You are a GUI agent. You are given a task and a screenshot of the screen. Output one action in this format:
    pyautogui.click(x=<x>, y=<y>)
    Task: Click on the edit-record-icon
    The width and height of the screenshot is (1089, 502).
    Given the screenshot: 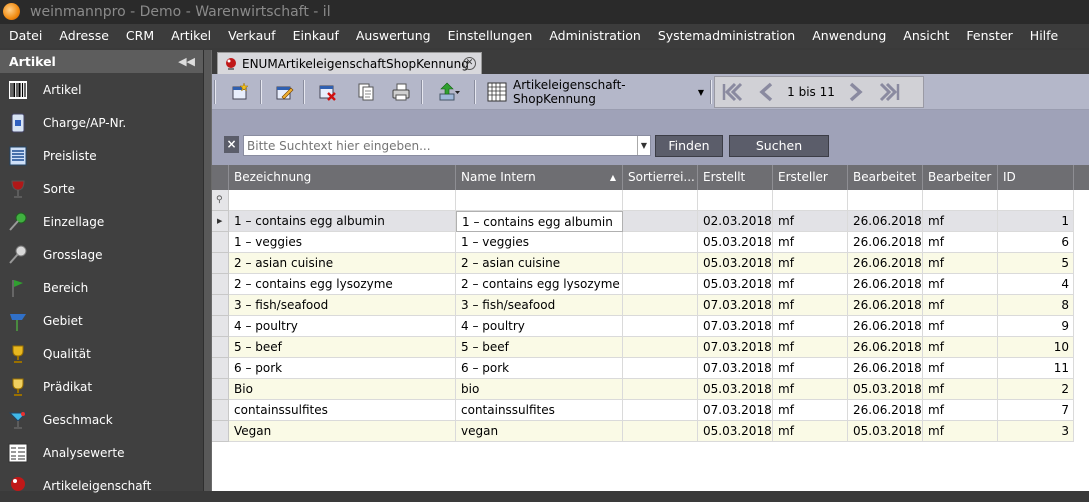 What is the action you would take?
    pyautogui.click(x=285, y=92)
    